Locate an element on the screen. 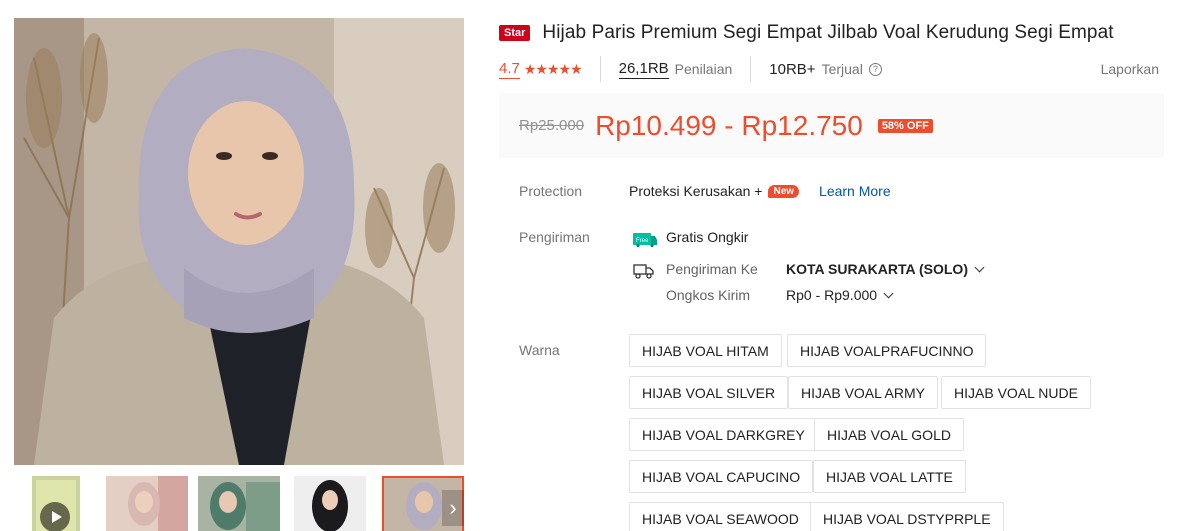 The image size is (1198, 531). thumbnail-5: › is located at coordinates (423, 503).